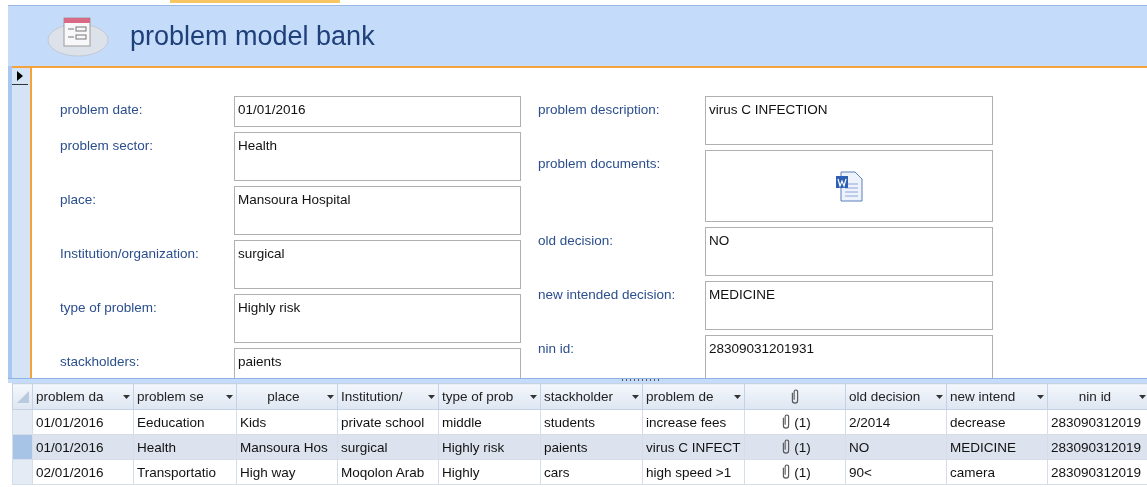 Image resolution: width=1147 pixels, height=487 pixels. Describe the element at coordinates (185, 396) in the screenshot. I see `column-header: problem se` at that location.